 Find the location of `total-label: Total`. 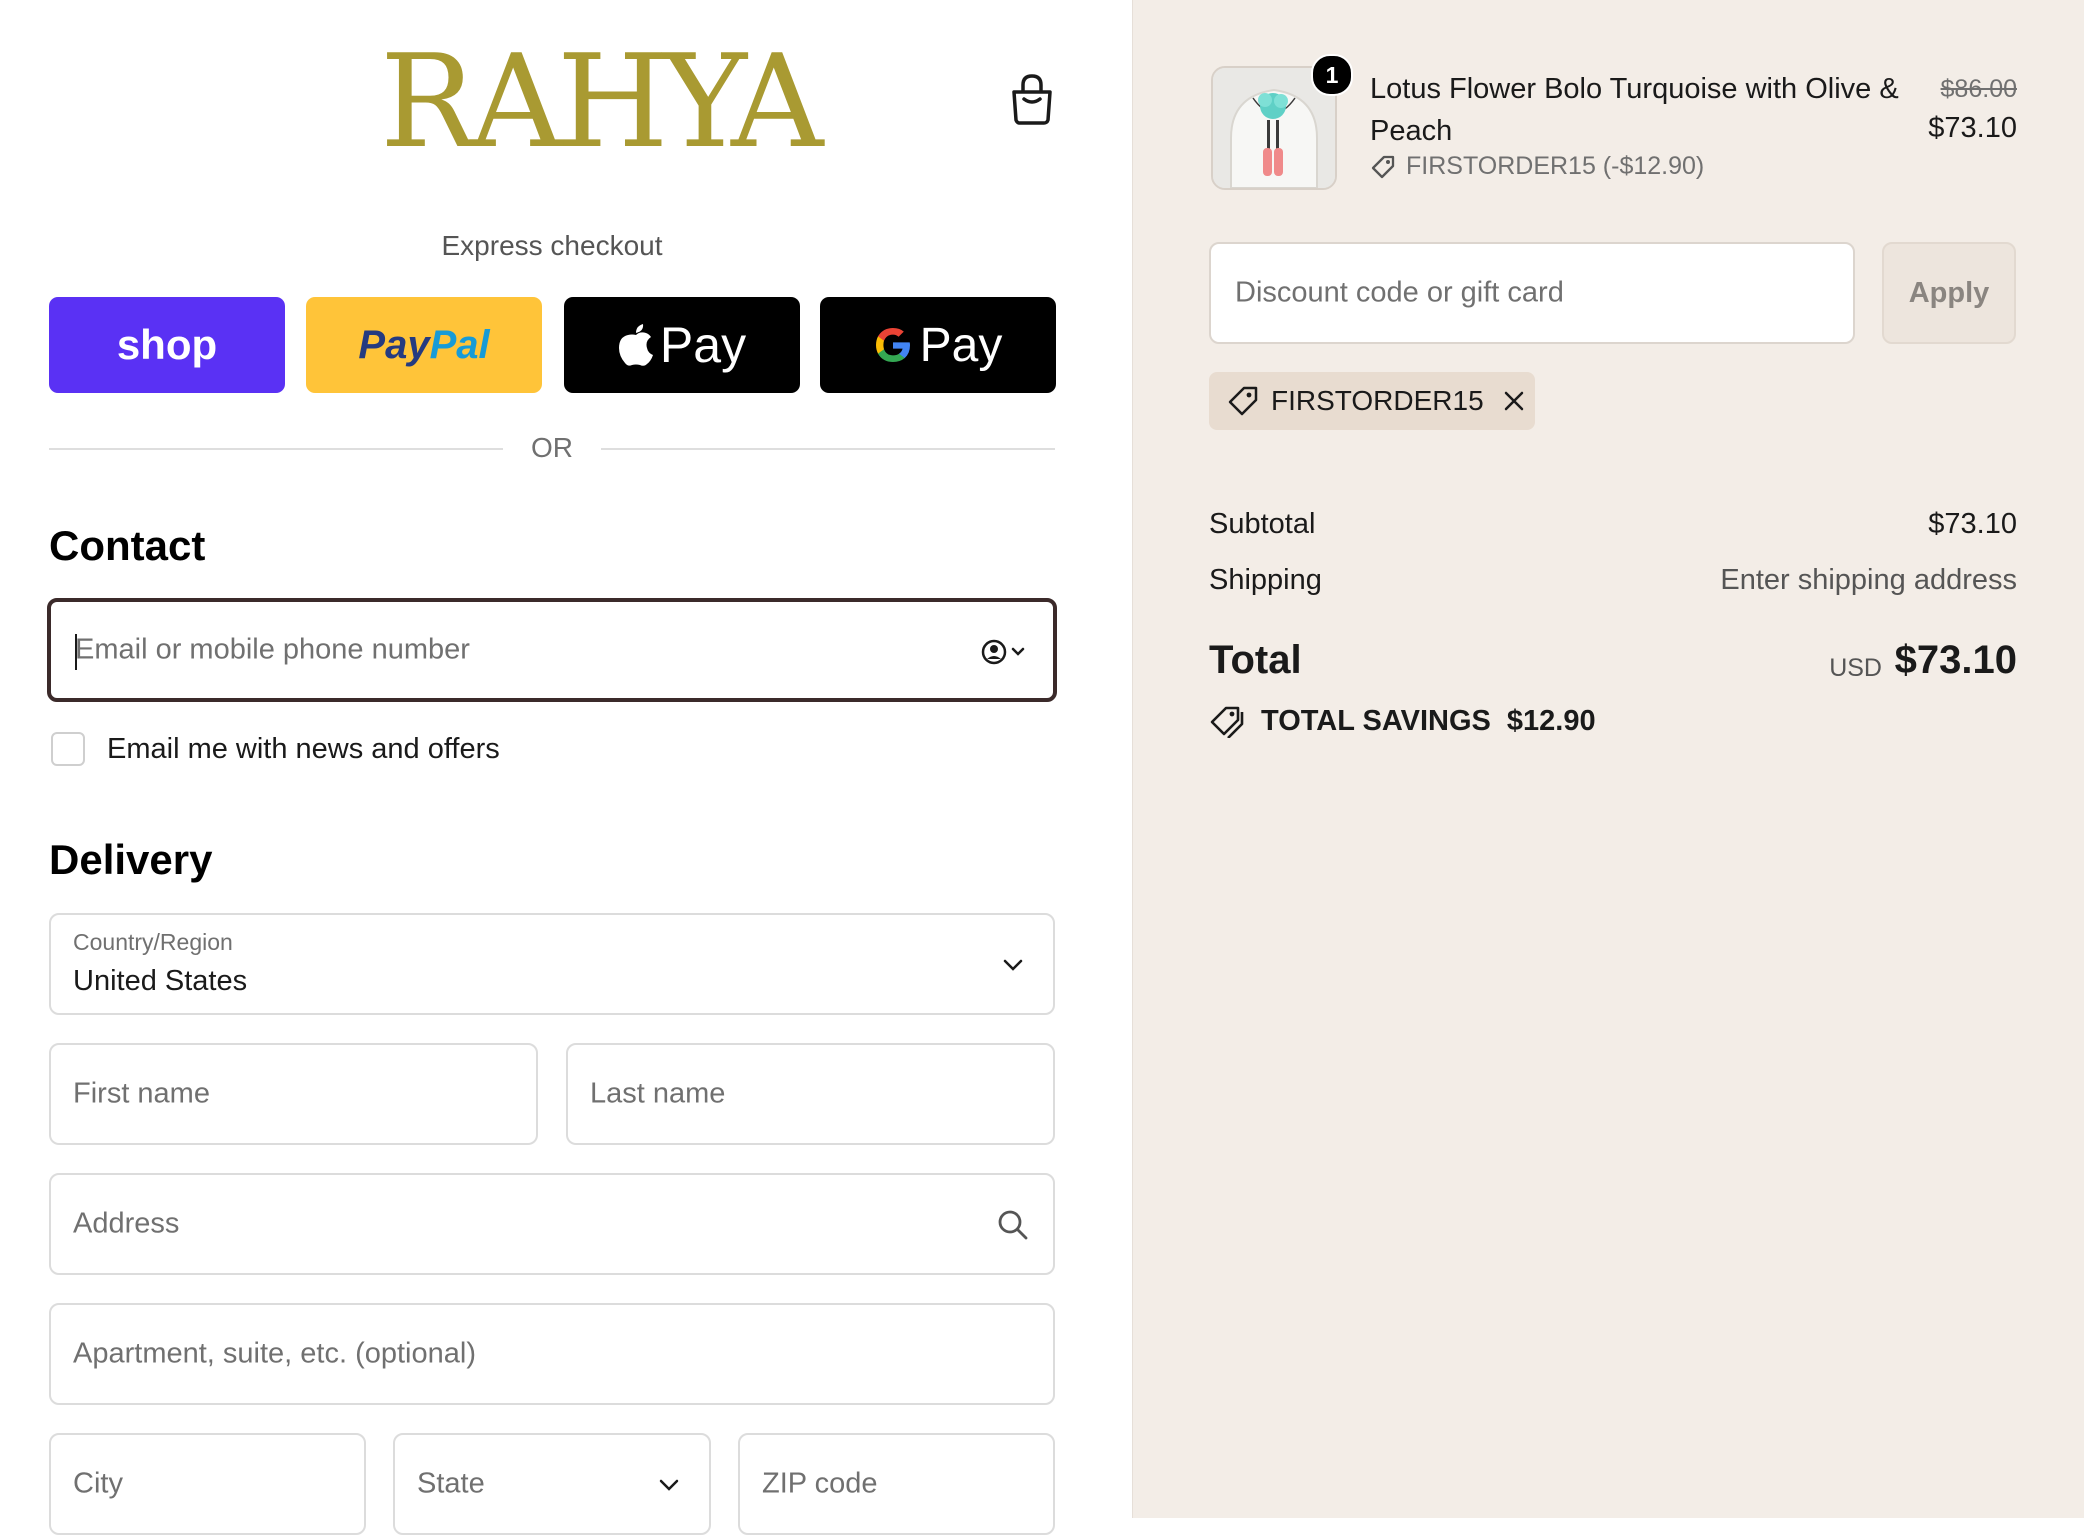

total-label: Total is located at coordinates (1255, 660).